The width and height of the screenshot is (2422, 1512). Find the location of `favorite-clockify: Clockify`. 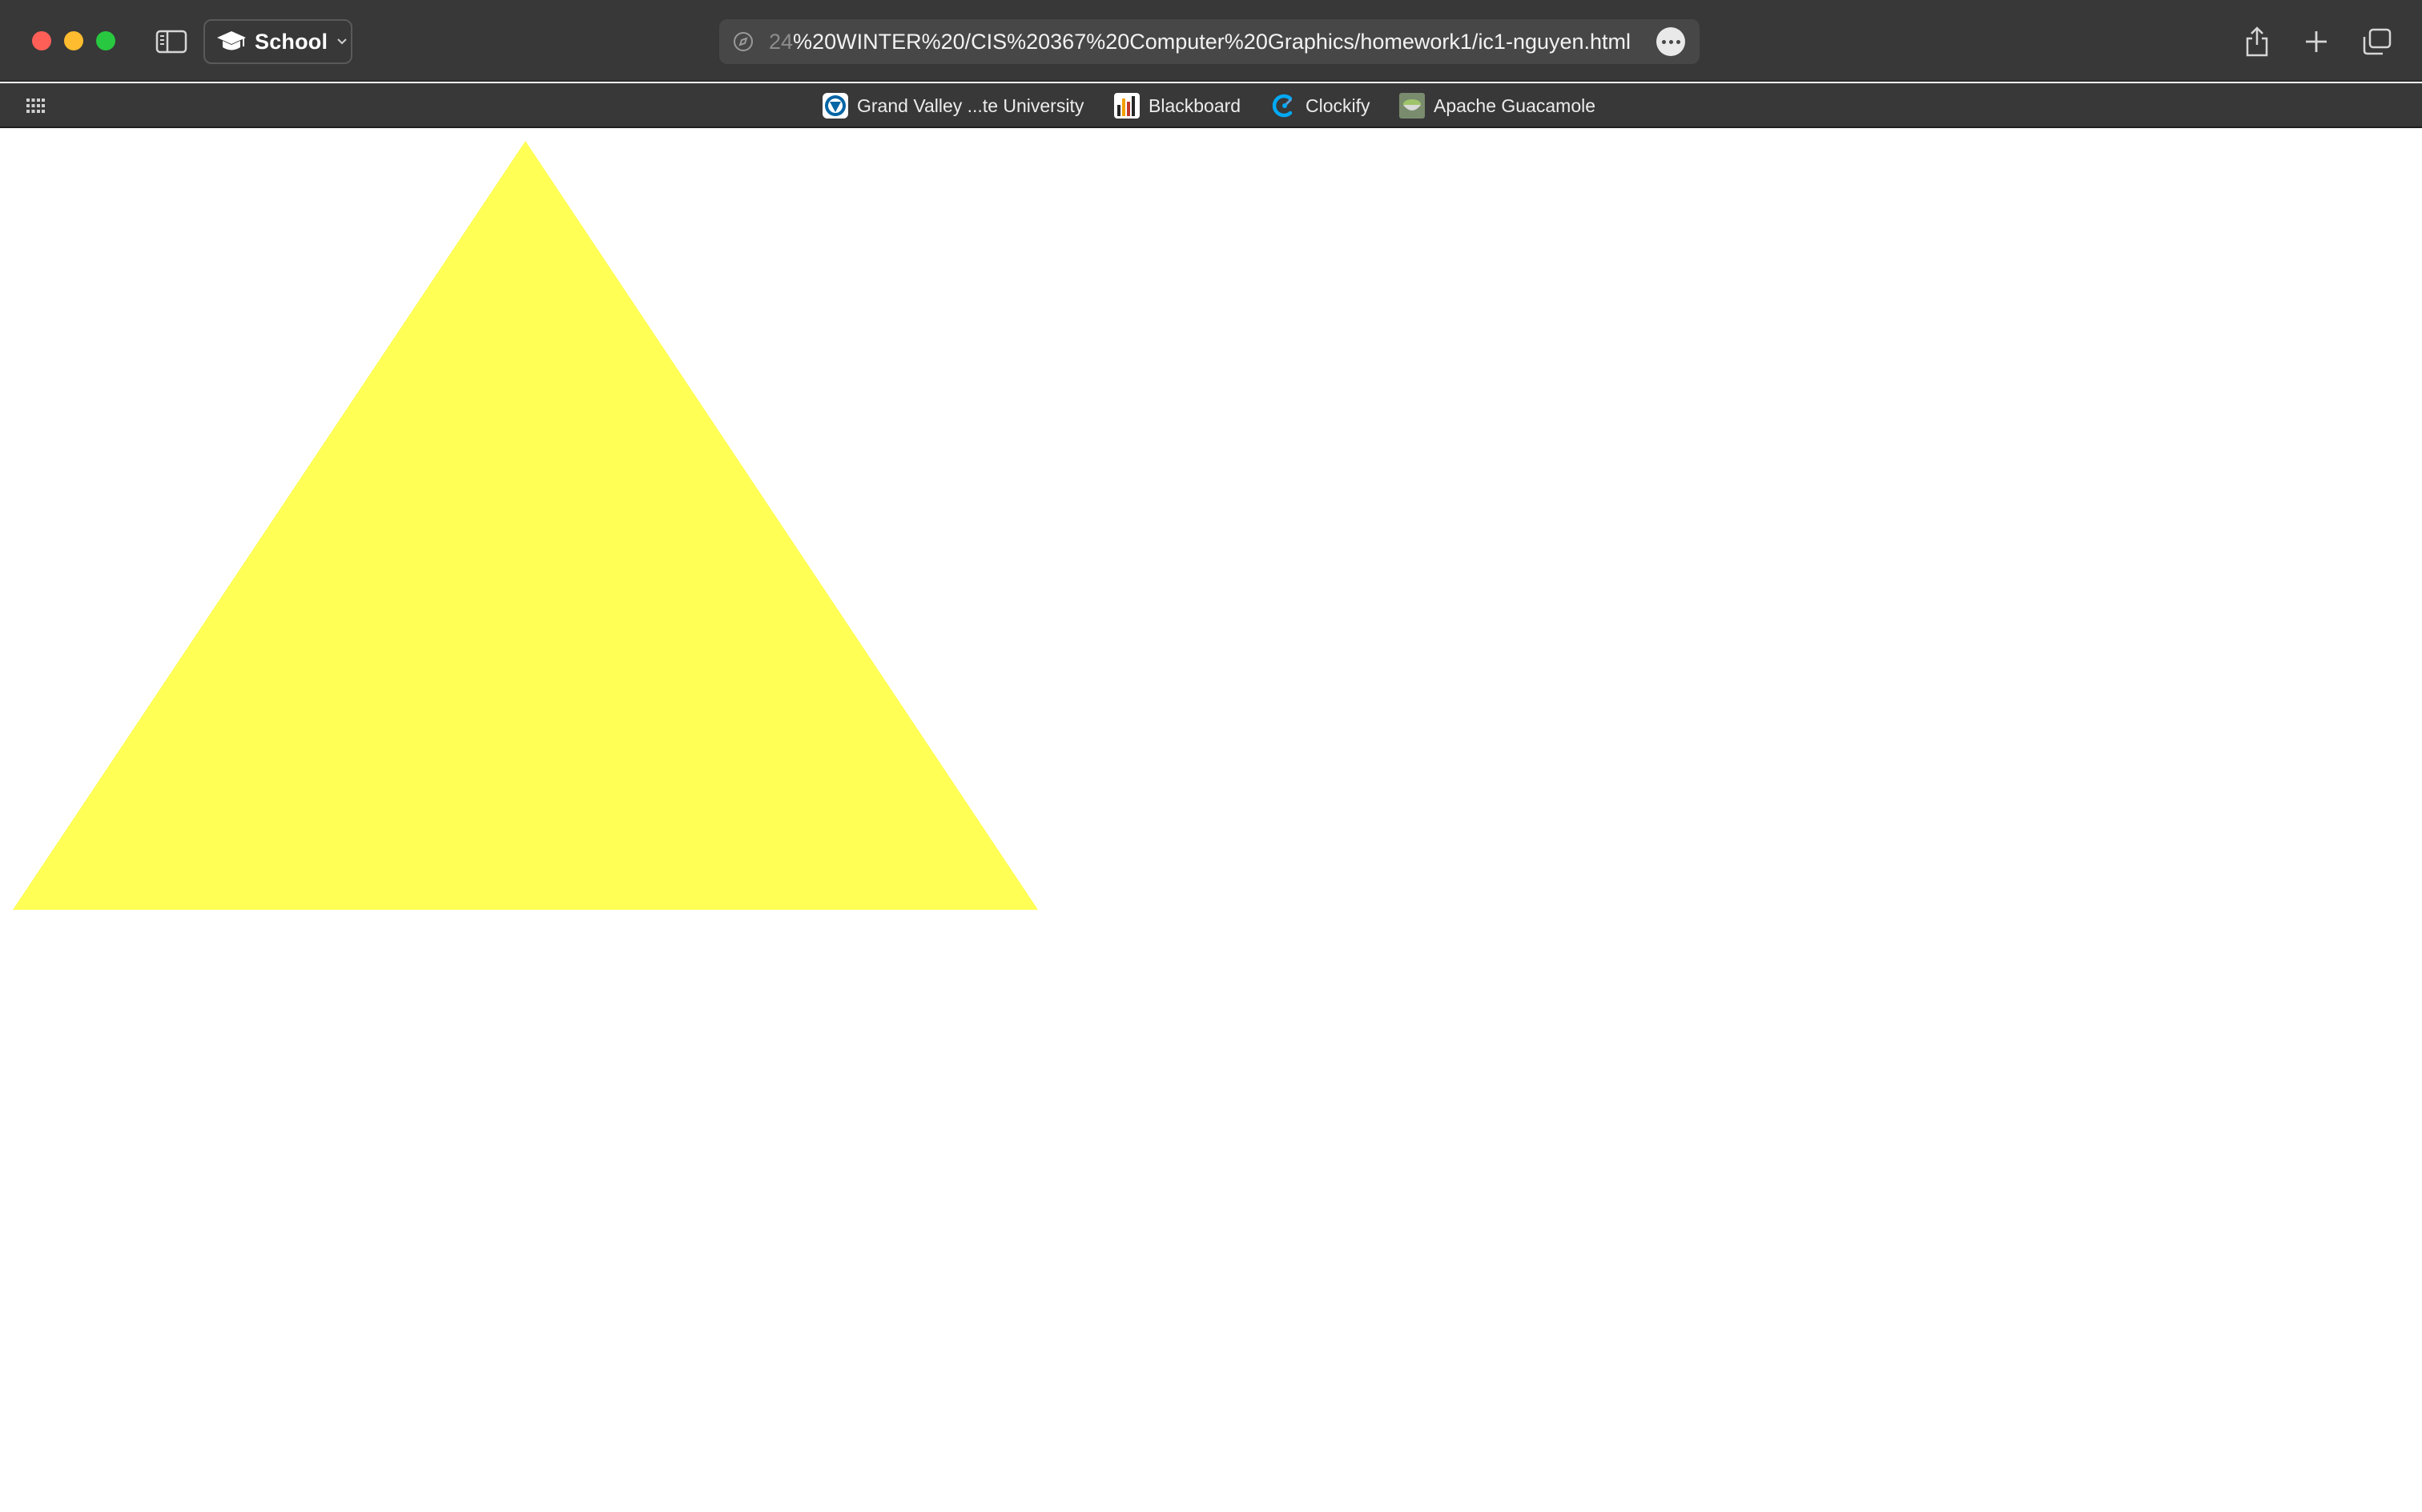

favorite-clockify: Clockify is located at coordinates (1320, 105).